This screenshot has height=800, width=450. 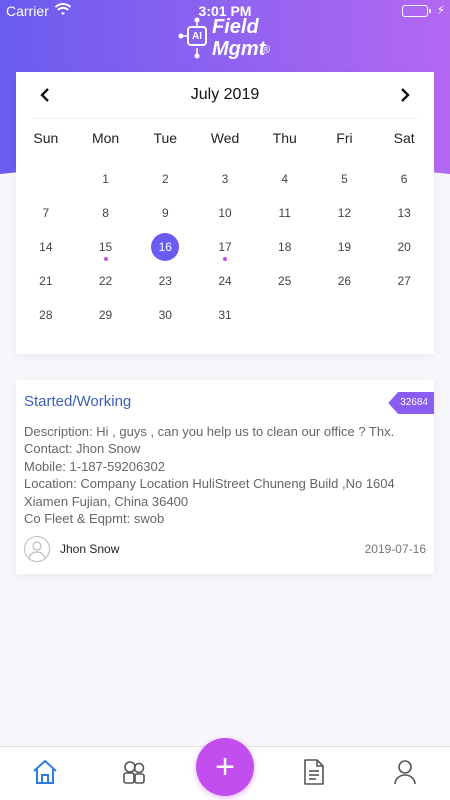 I want to click on calendar-day-number: 24, so click(x=225, y=281).